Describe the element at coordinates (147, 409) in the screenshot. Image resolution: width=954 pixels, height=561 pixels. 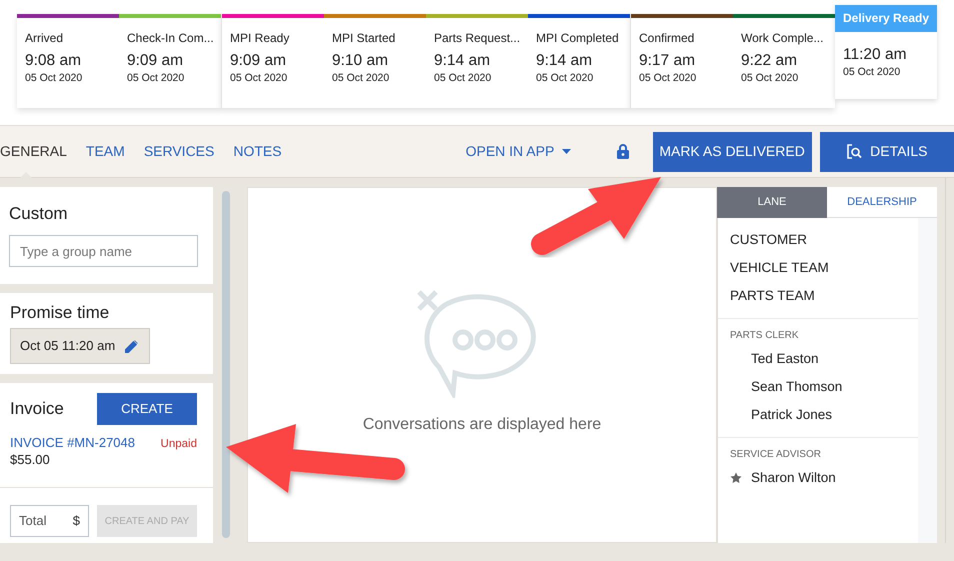
I see `create-button: CREATE` at that location.